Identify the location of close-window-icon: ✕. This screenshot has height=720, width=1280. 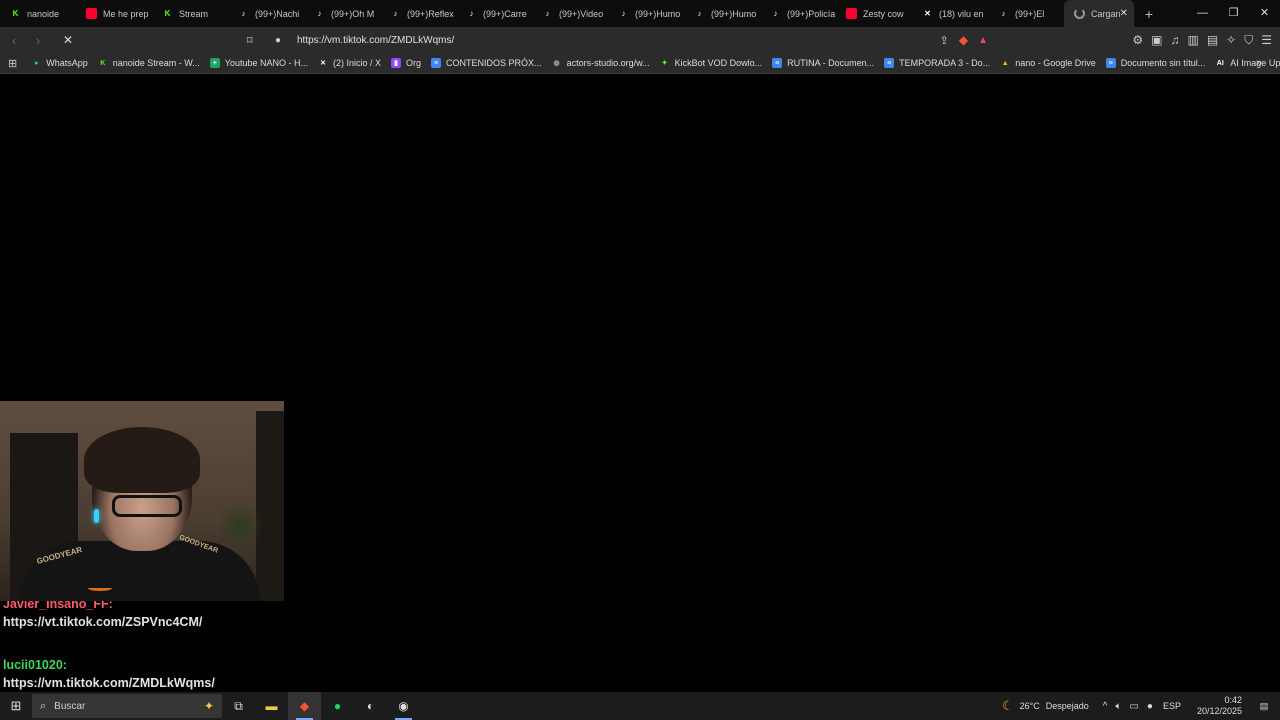
(1264, 13).